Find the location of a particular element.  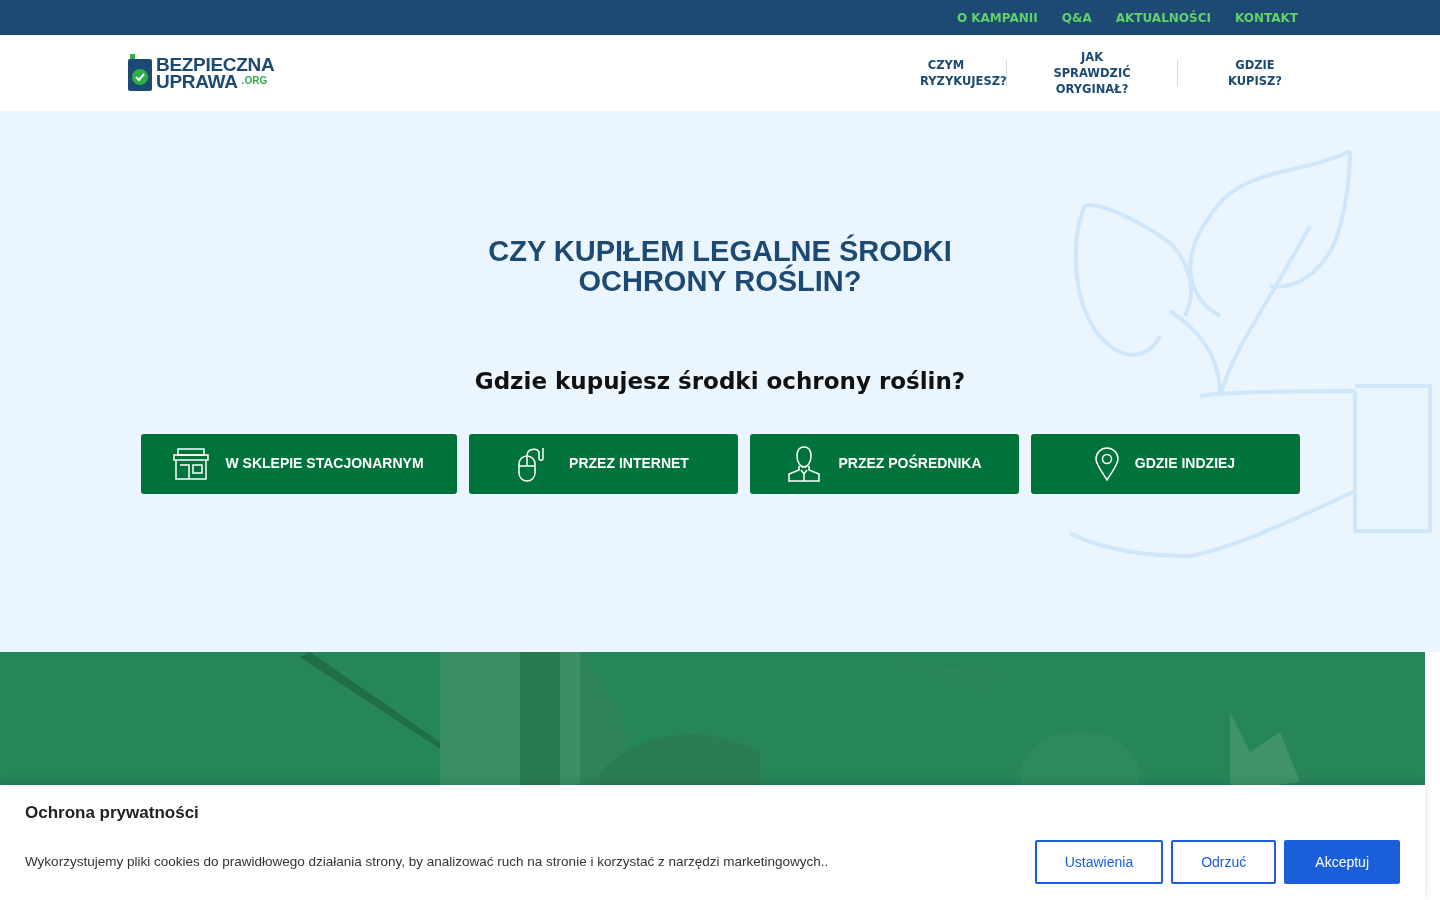

menu-link: KONTAKT is located at coordinates (1266, 17).